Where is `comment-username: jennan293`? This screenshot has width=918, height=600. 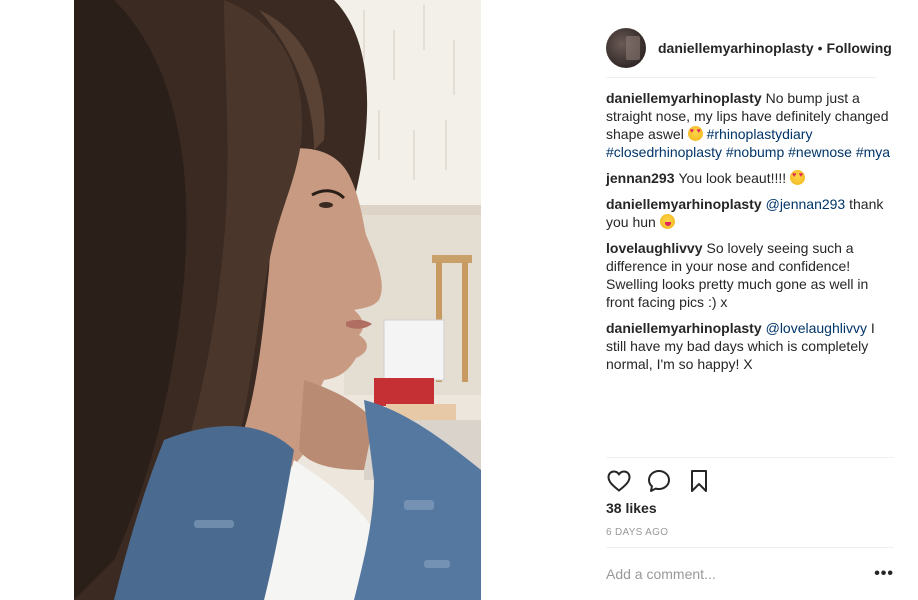 comment-username: jennan293 is located at coordinates (640, 178).